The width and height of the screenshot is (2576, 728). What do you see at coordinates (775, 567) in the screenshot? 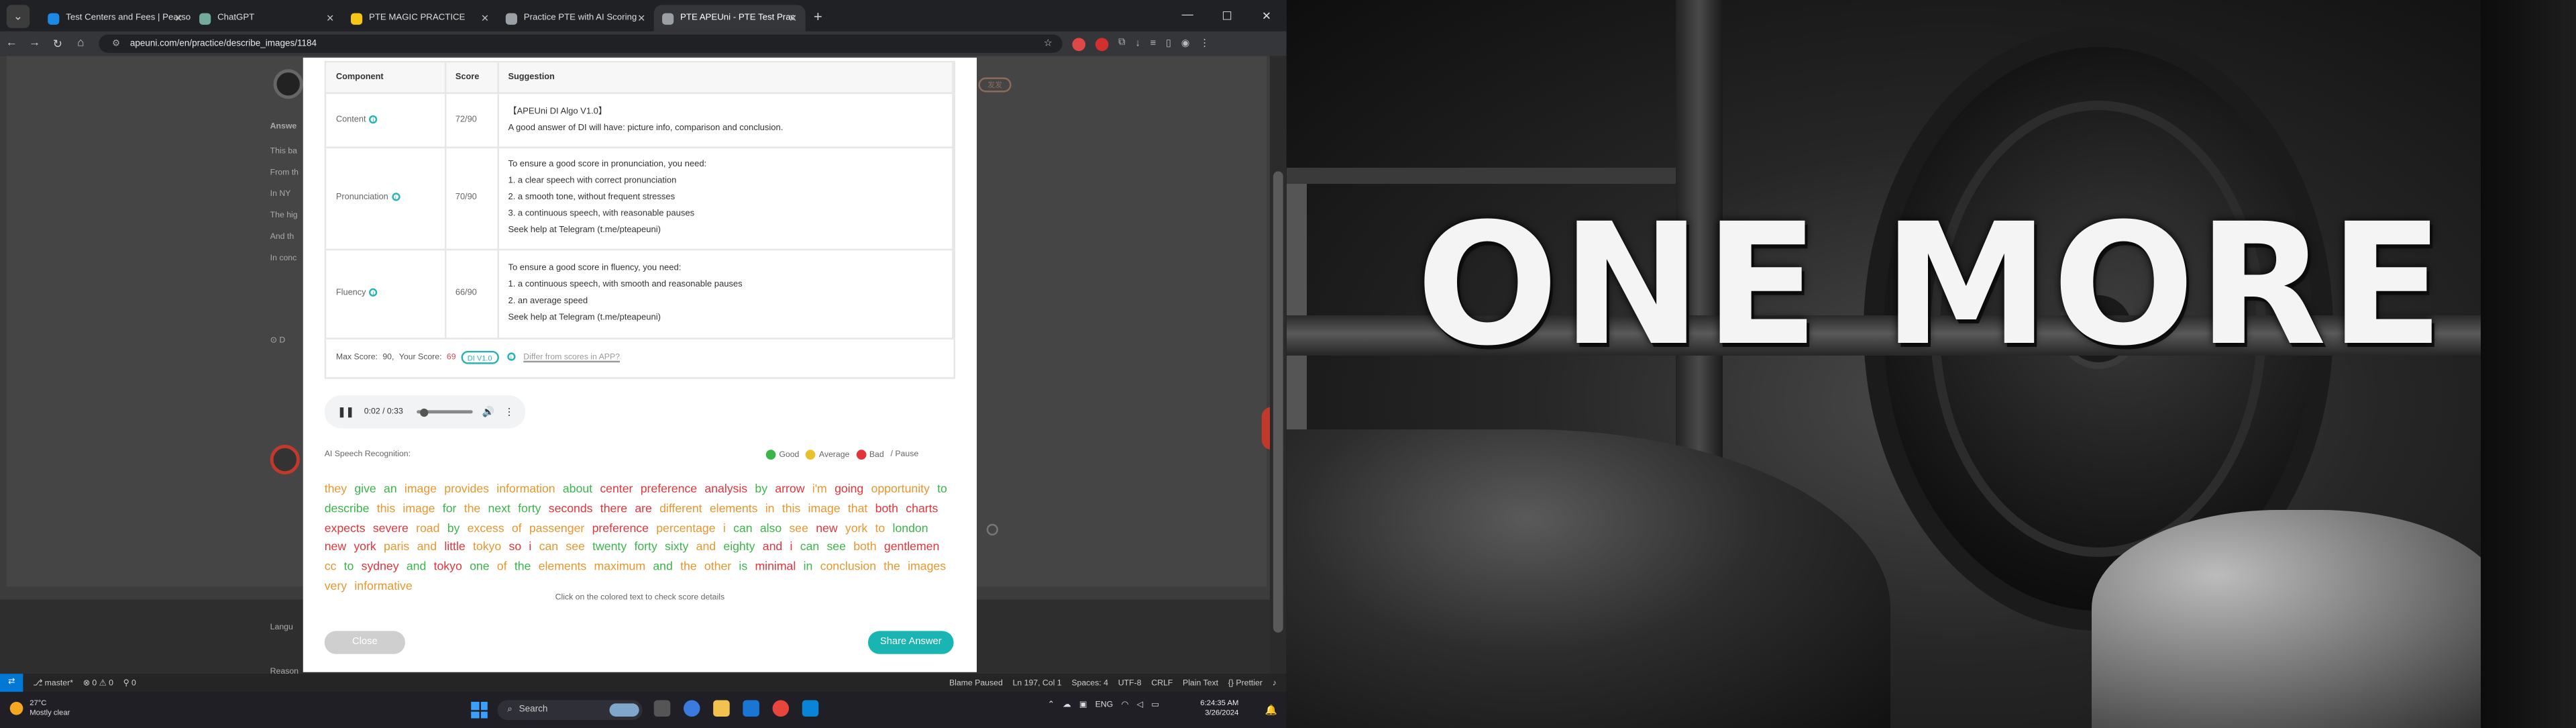
I see `transcript-word: minimal` at bounding box center [775, 567].